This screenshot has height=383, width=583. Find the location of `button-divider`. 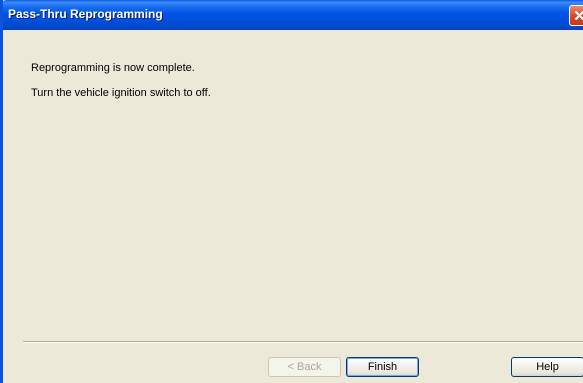

button-divider is located at coordinates (303, 342).